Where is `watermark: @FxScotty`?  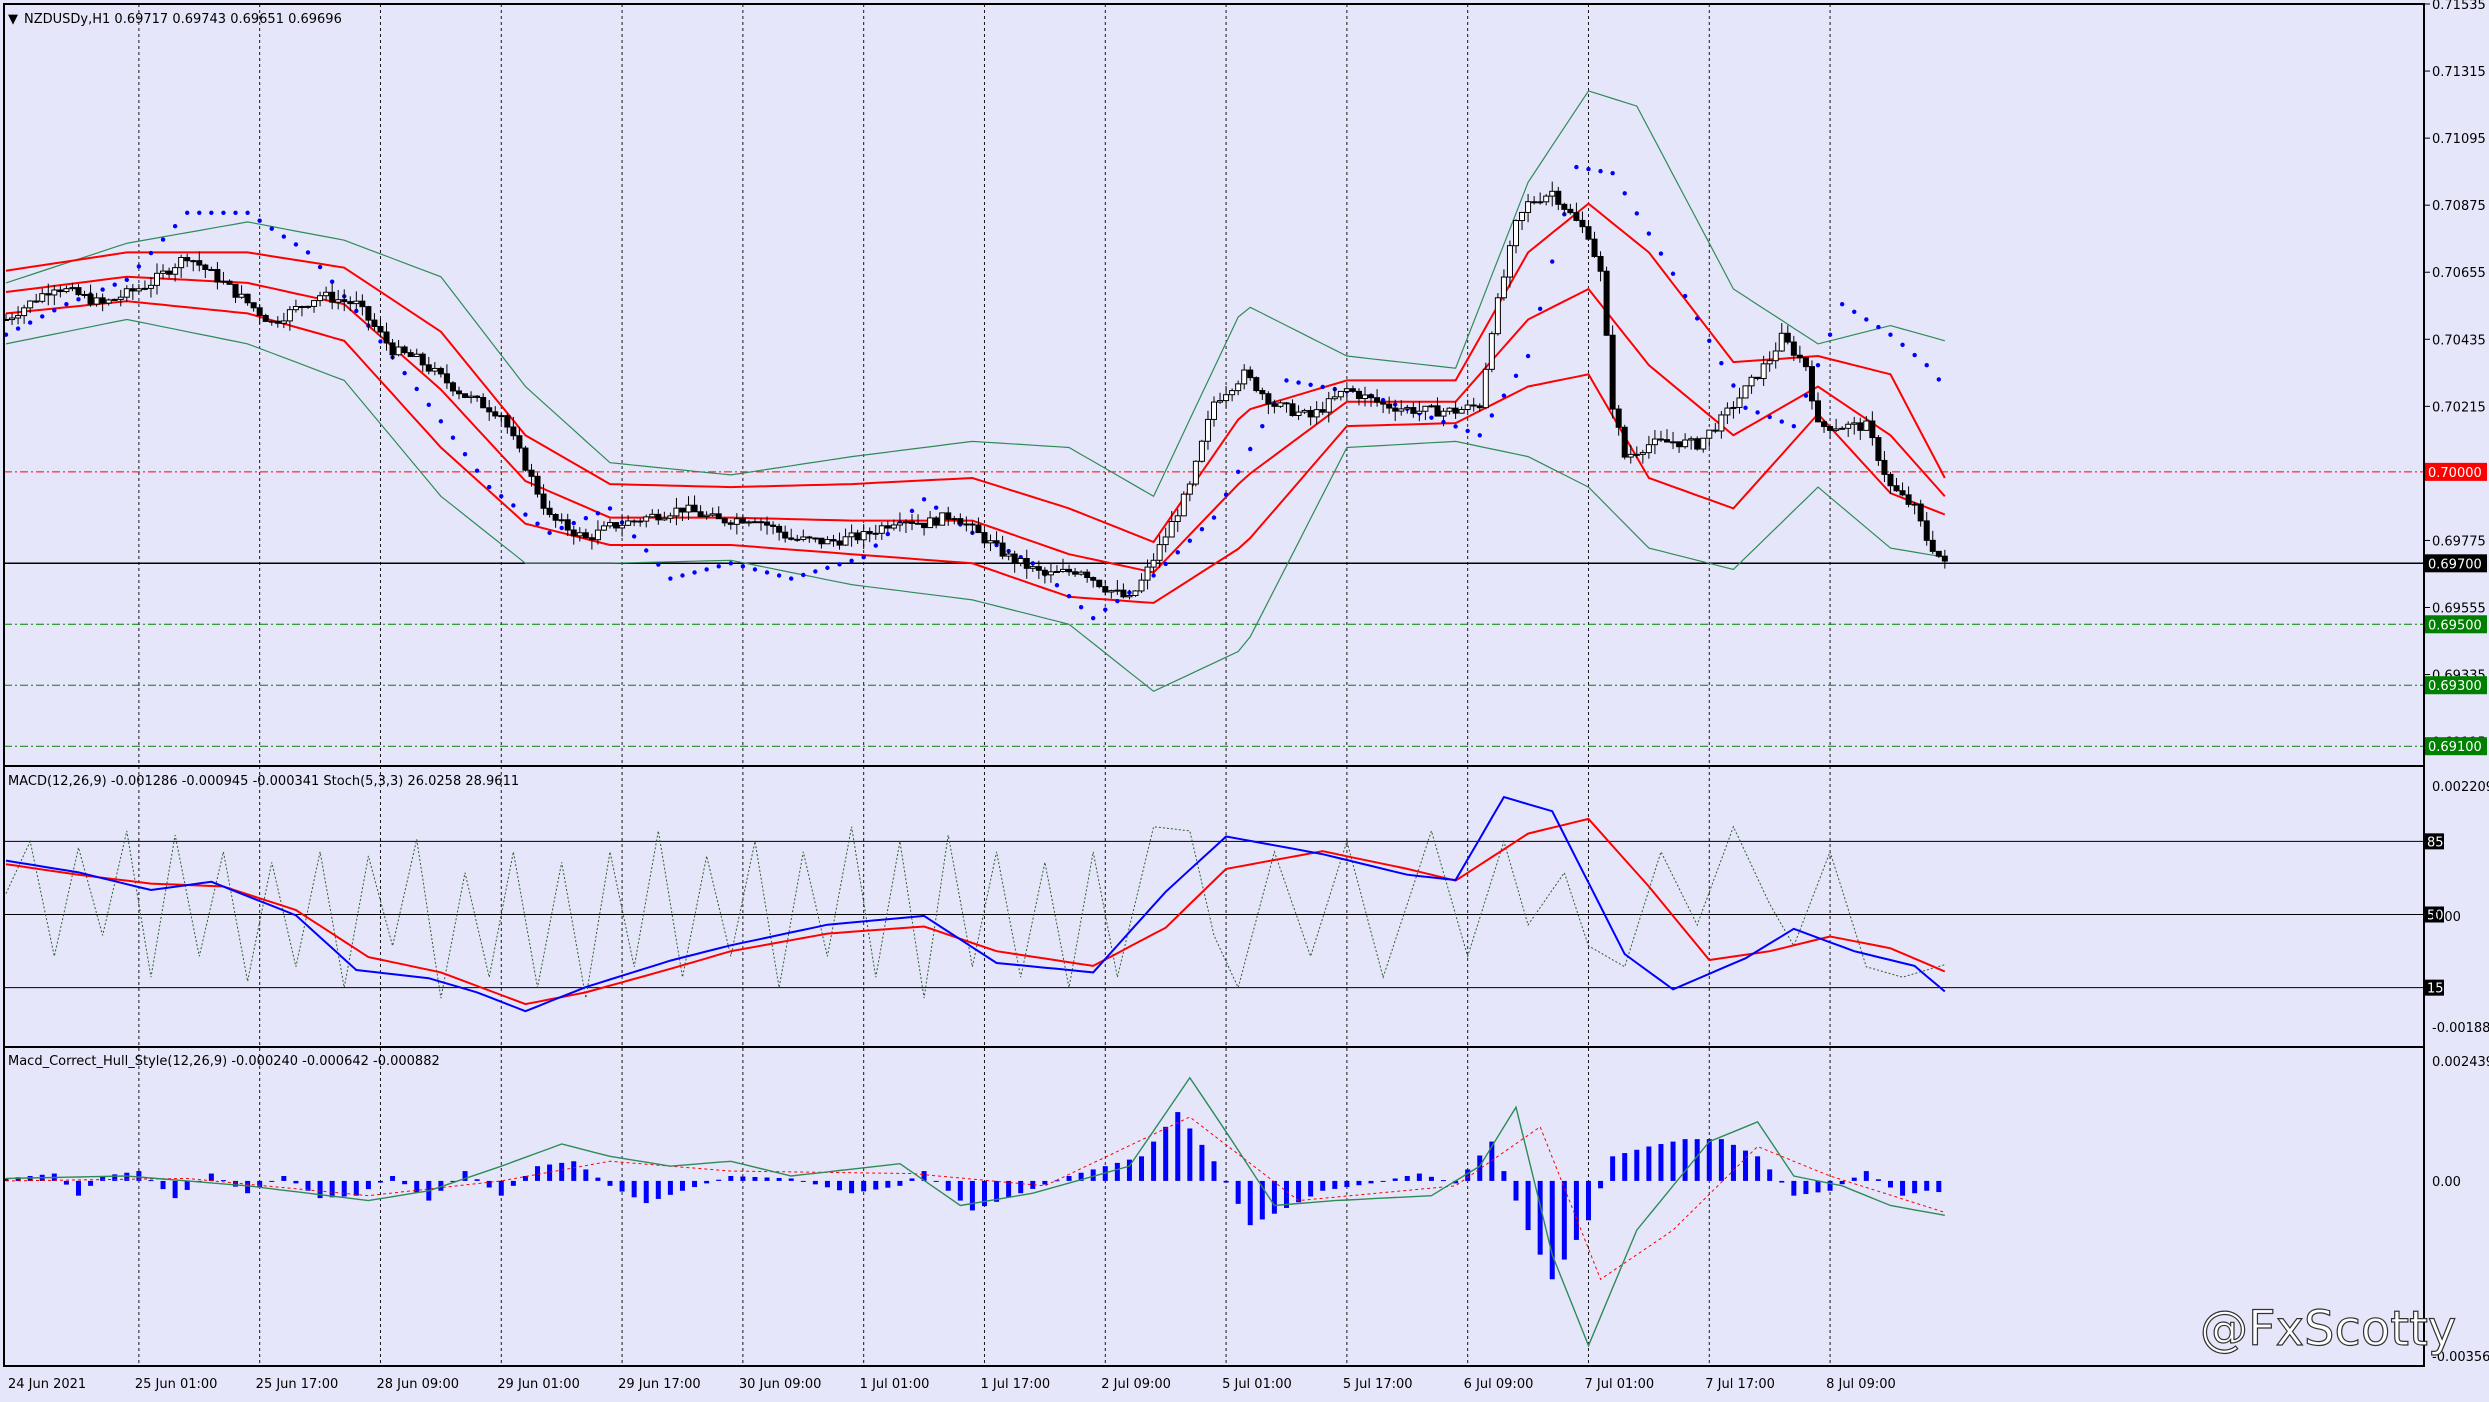
watermark: @FxScotty is located at coordinates (2328, 1329).